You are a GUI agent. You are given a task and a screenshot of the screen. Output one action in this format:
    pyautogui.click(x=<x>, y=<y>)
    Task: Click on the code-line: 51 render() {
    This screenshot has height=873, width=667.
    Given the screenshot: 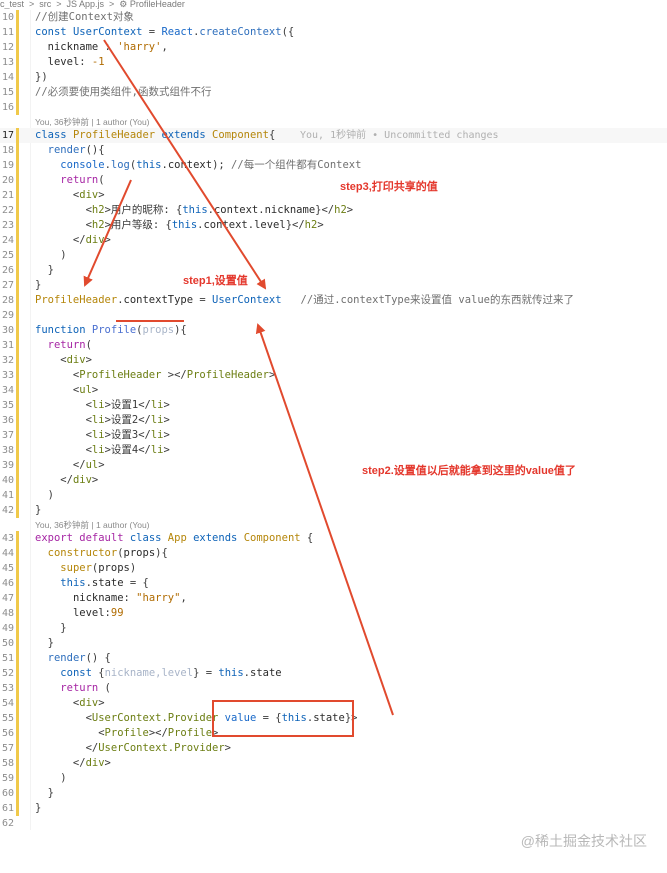 What is the action you would take?
    pyautogui.click(x=333, y=658)
    